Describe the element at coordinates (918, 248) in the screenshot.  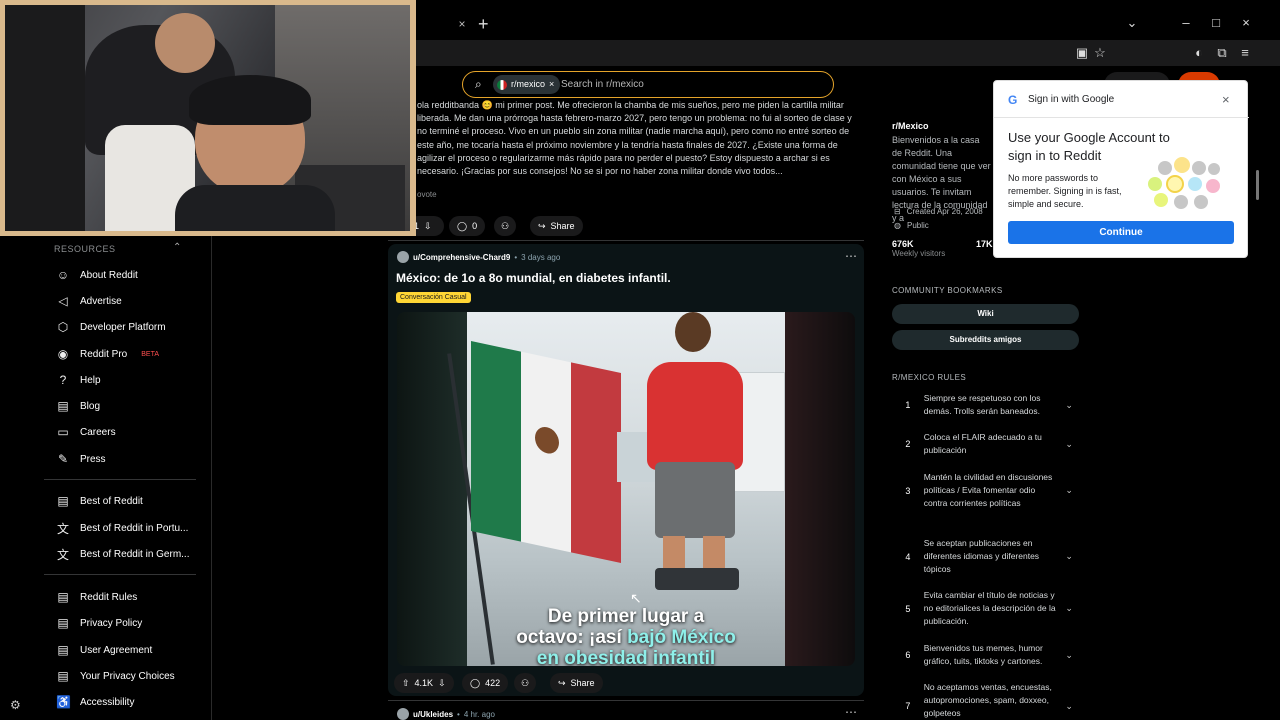
I see `visitors-stat: 676K Weekly visitors` at that location.